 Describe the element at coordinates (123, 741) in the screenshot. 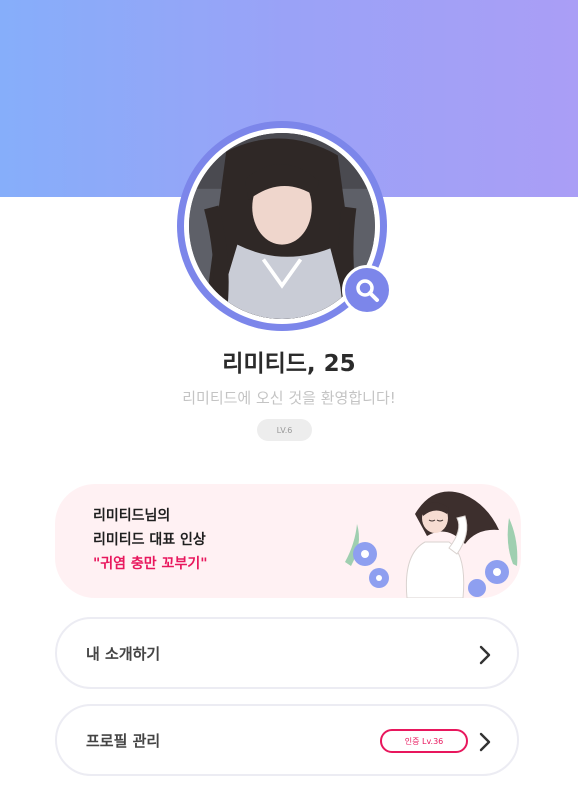

I see `profile-management-label: 프로필 관리` at that location.